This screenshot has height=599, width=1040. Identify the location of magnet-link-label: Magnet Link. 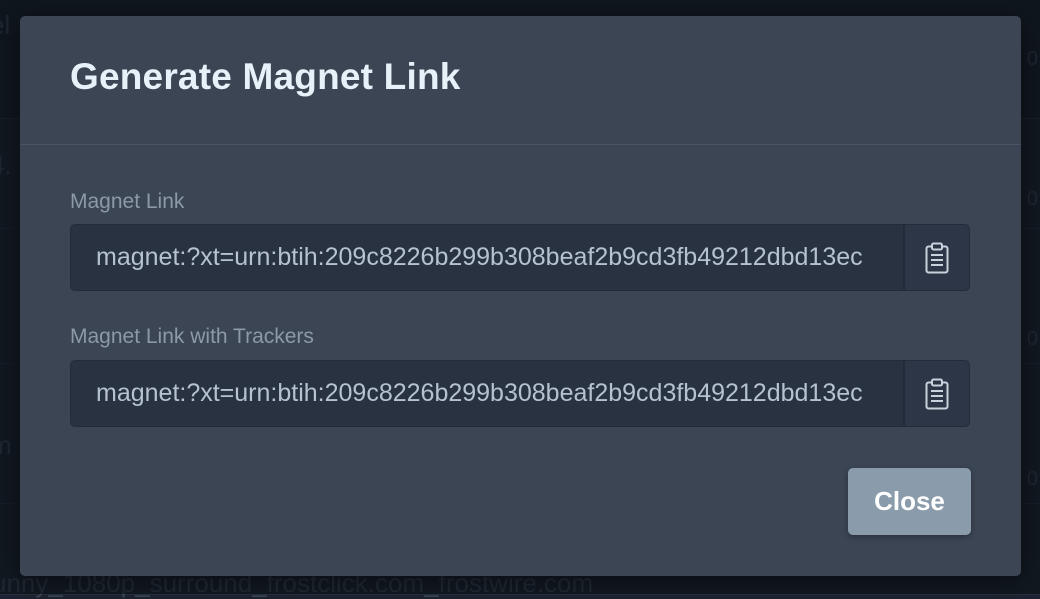
(127, 201).